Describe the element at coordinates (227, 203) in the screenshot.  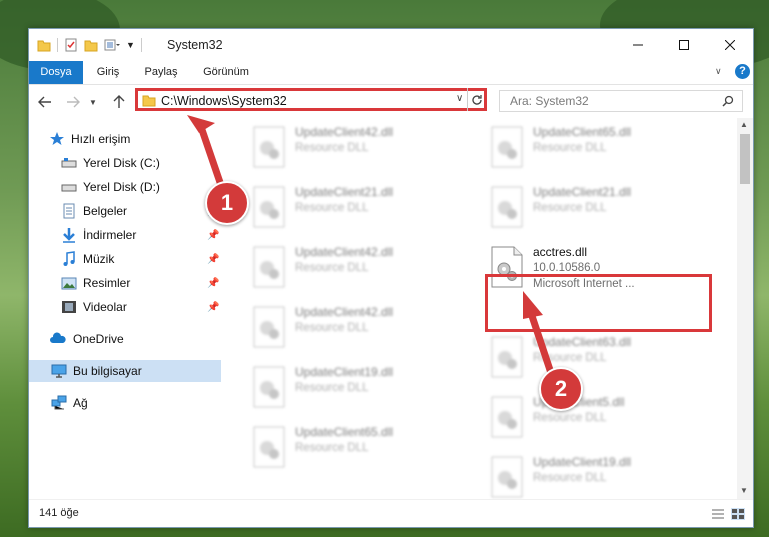
I see `step-badge-1: 1` at that location.